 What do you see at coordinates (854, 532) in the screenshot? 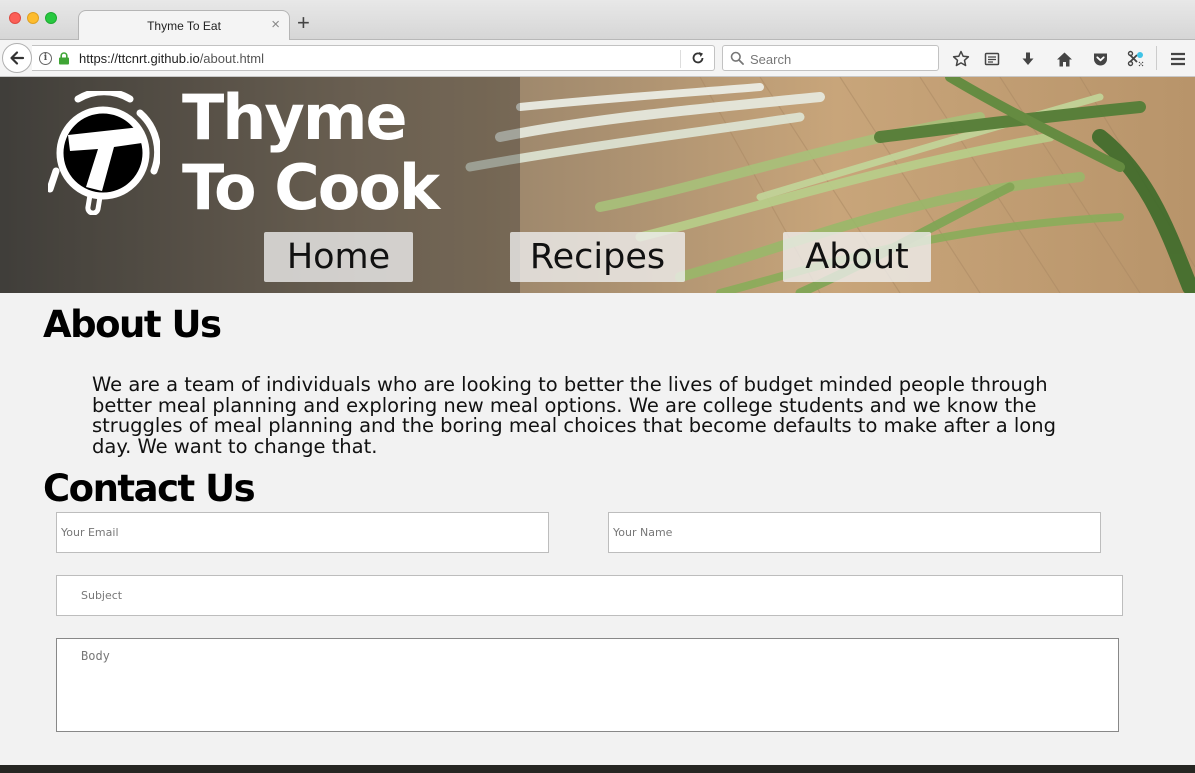
I see `name-field` at bounding box center [854, 532].